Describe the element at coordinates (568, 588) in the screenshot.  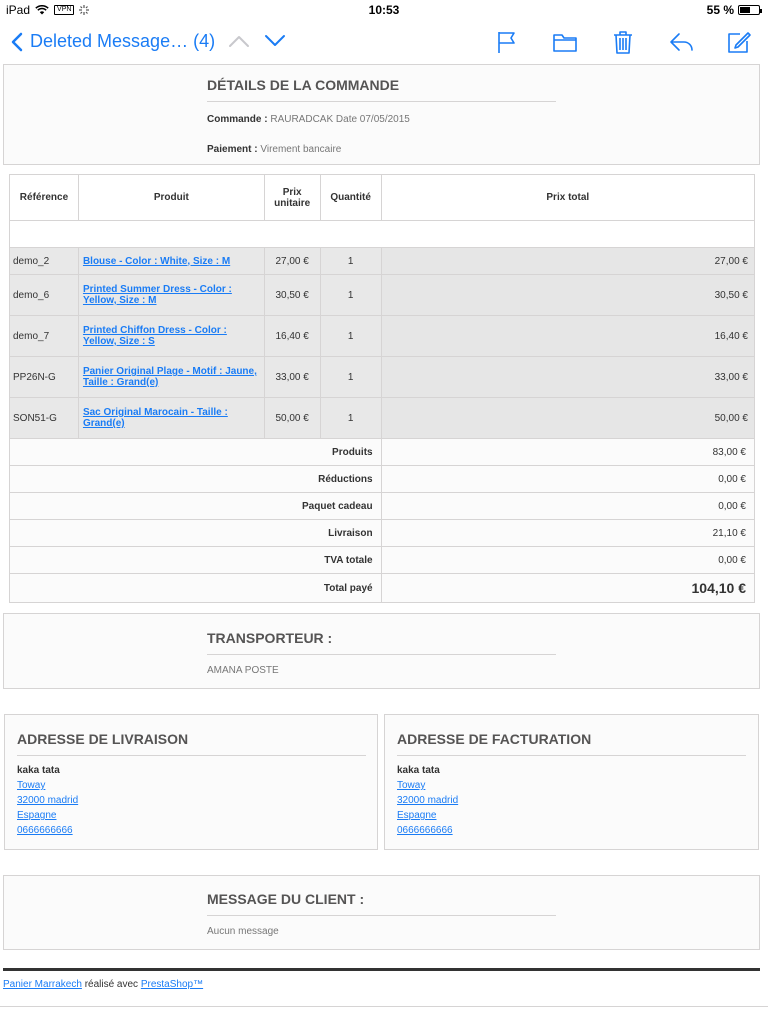
I see `total-paid-value: 104,10 €` at that location.